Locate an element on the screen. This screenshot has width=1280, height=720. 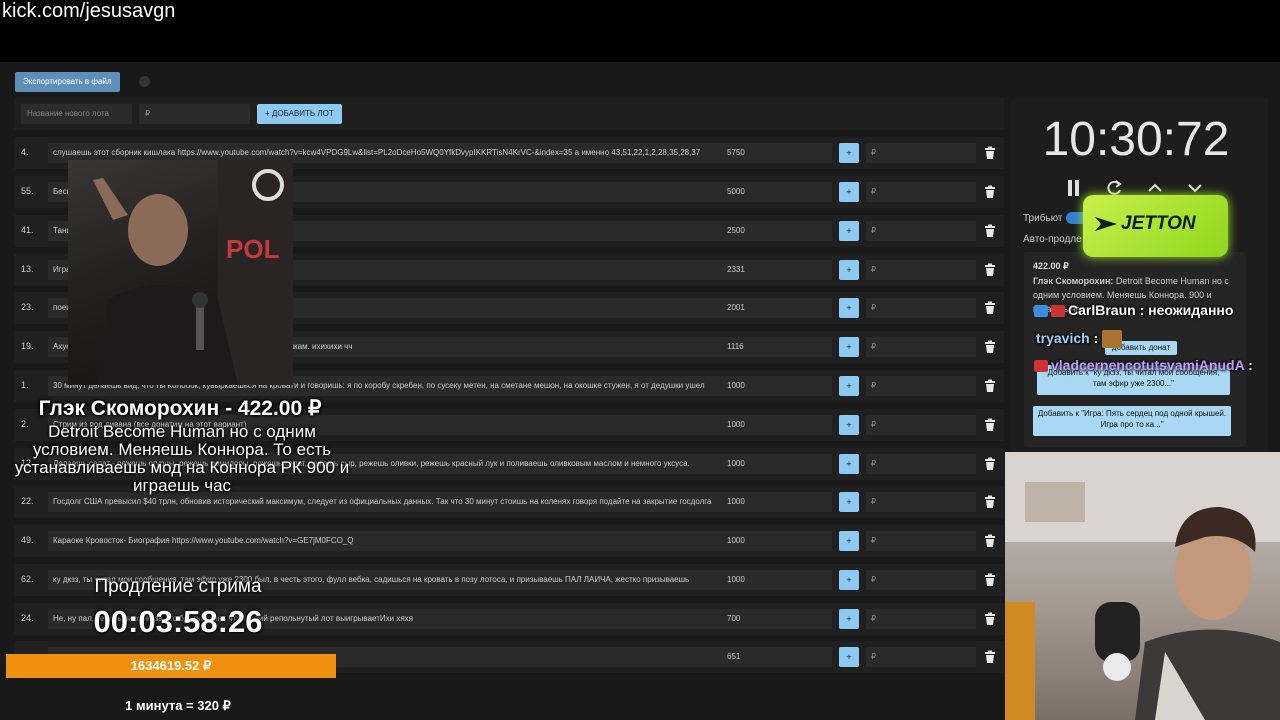
auto-extend-label: Авто-продле is located at coordinates (1052, 239).